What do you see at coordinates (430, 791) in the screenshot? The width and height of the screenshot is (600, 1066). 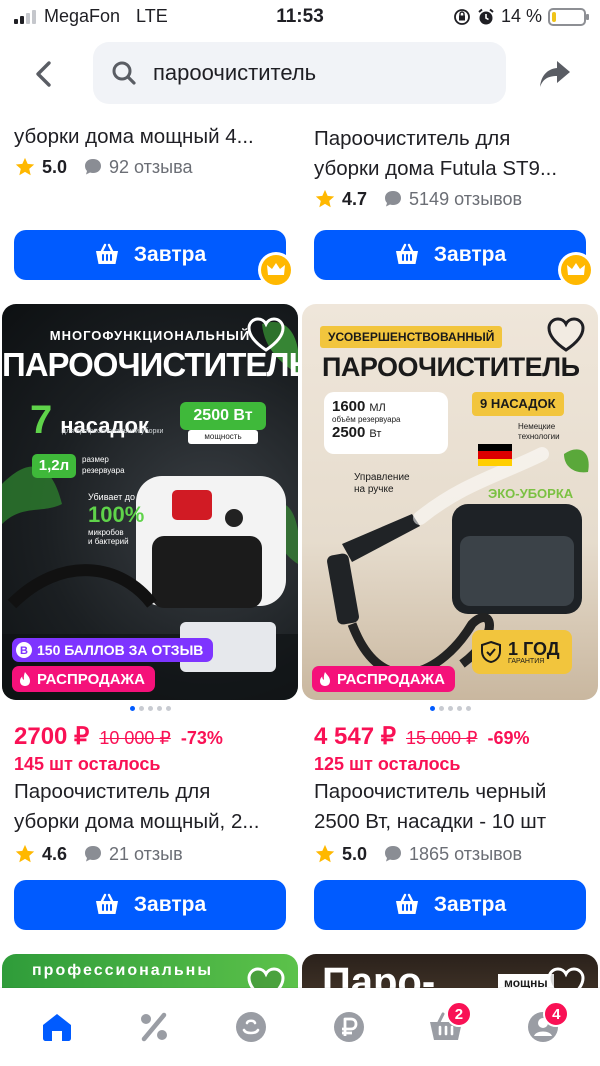 I see `product-title: Пароочиститель черный` at bounding box center [430, 791].